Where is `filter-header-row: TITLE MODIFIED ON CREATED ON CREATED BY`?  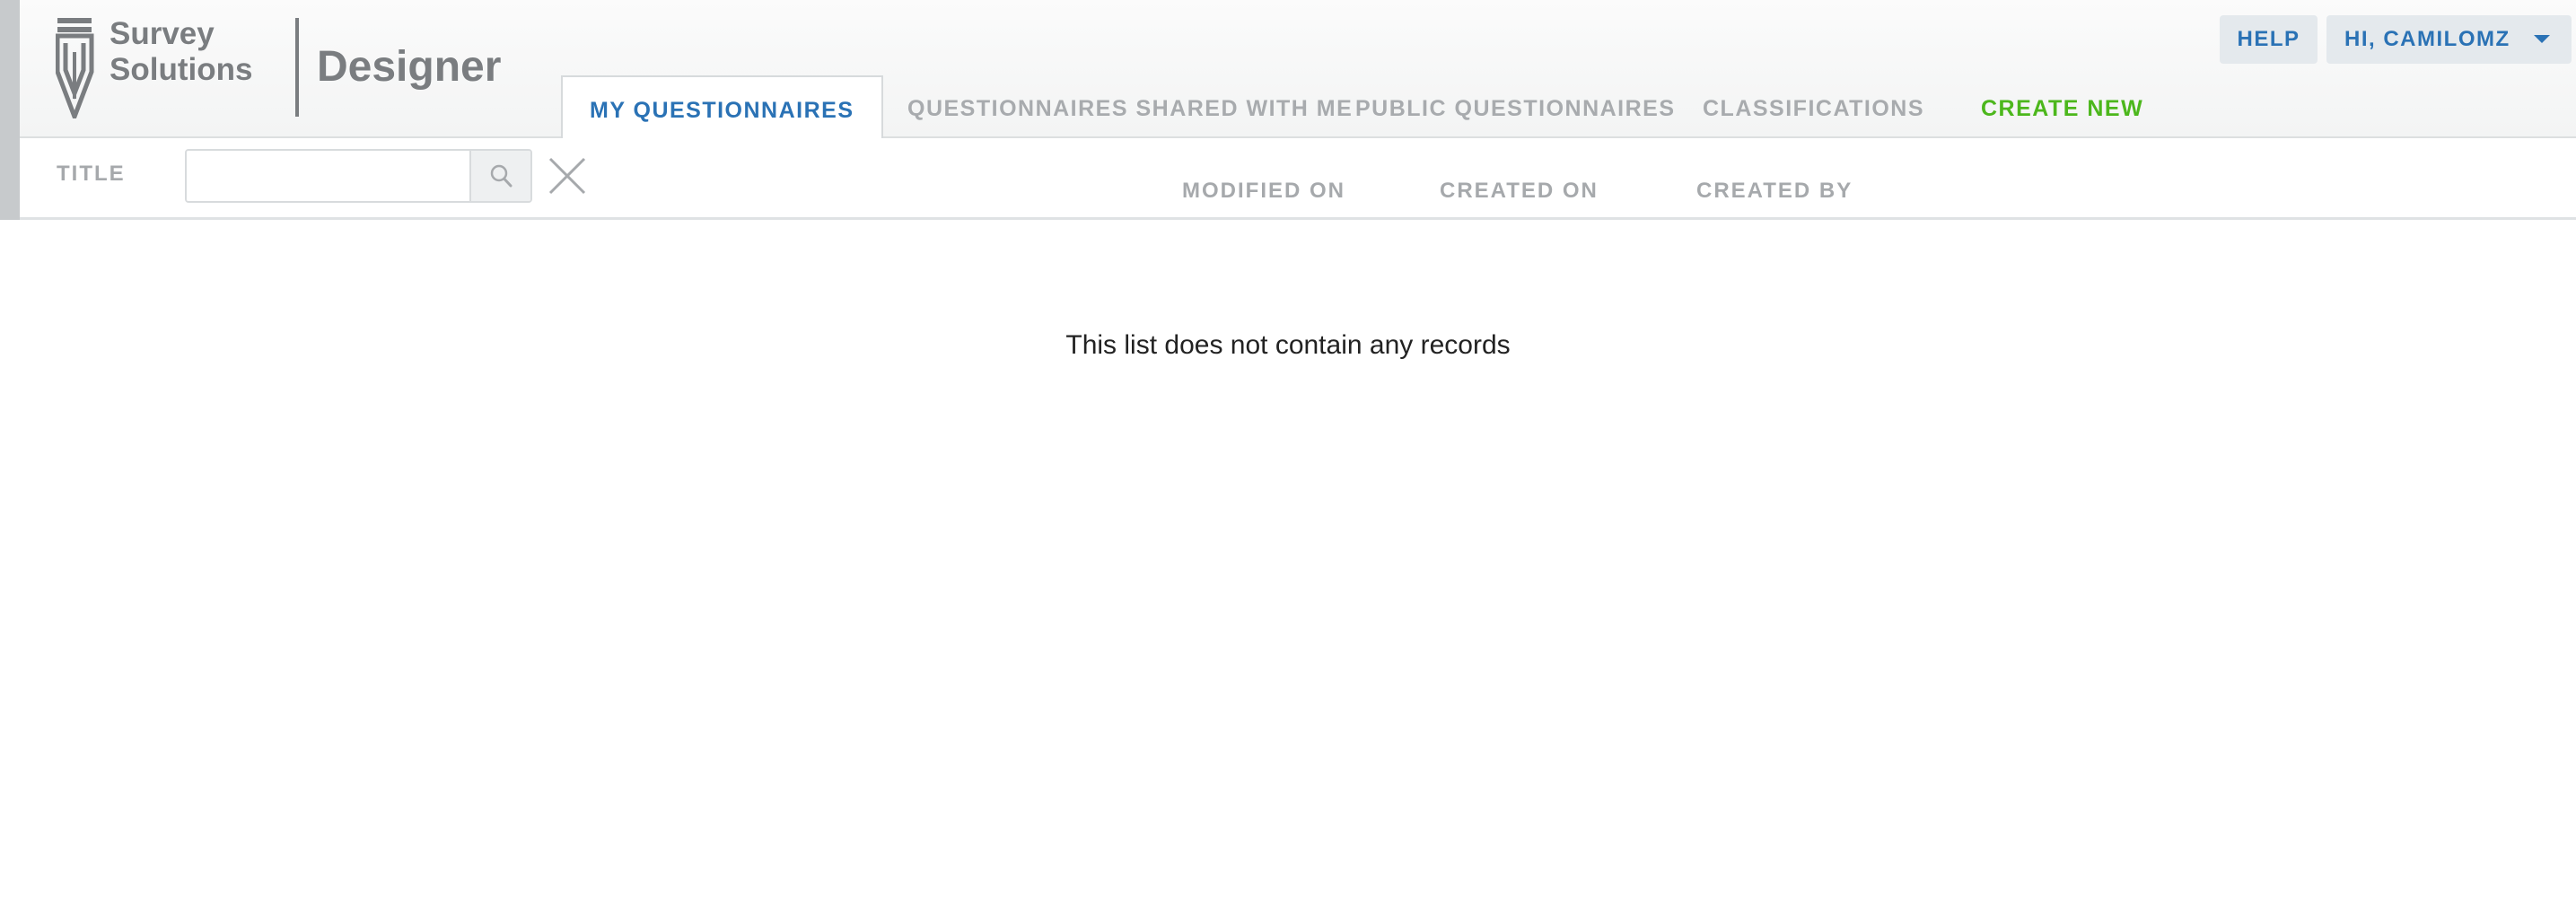 filter-header-row: TITLE MODIFIED ON CREATED ON CREATED BY is located at coordinates (1298, 179).